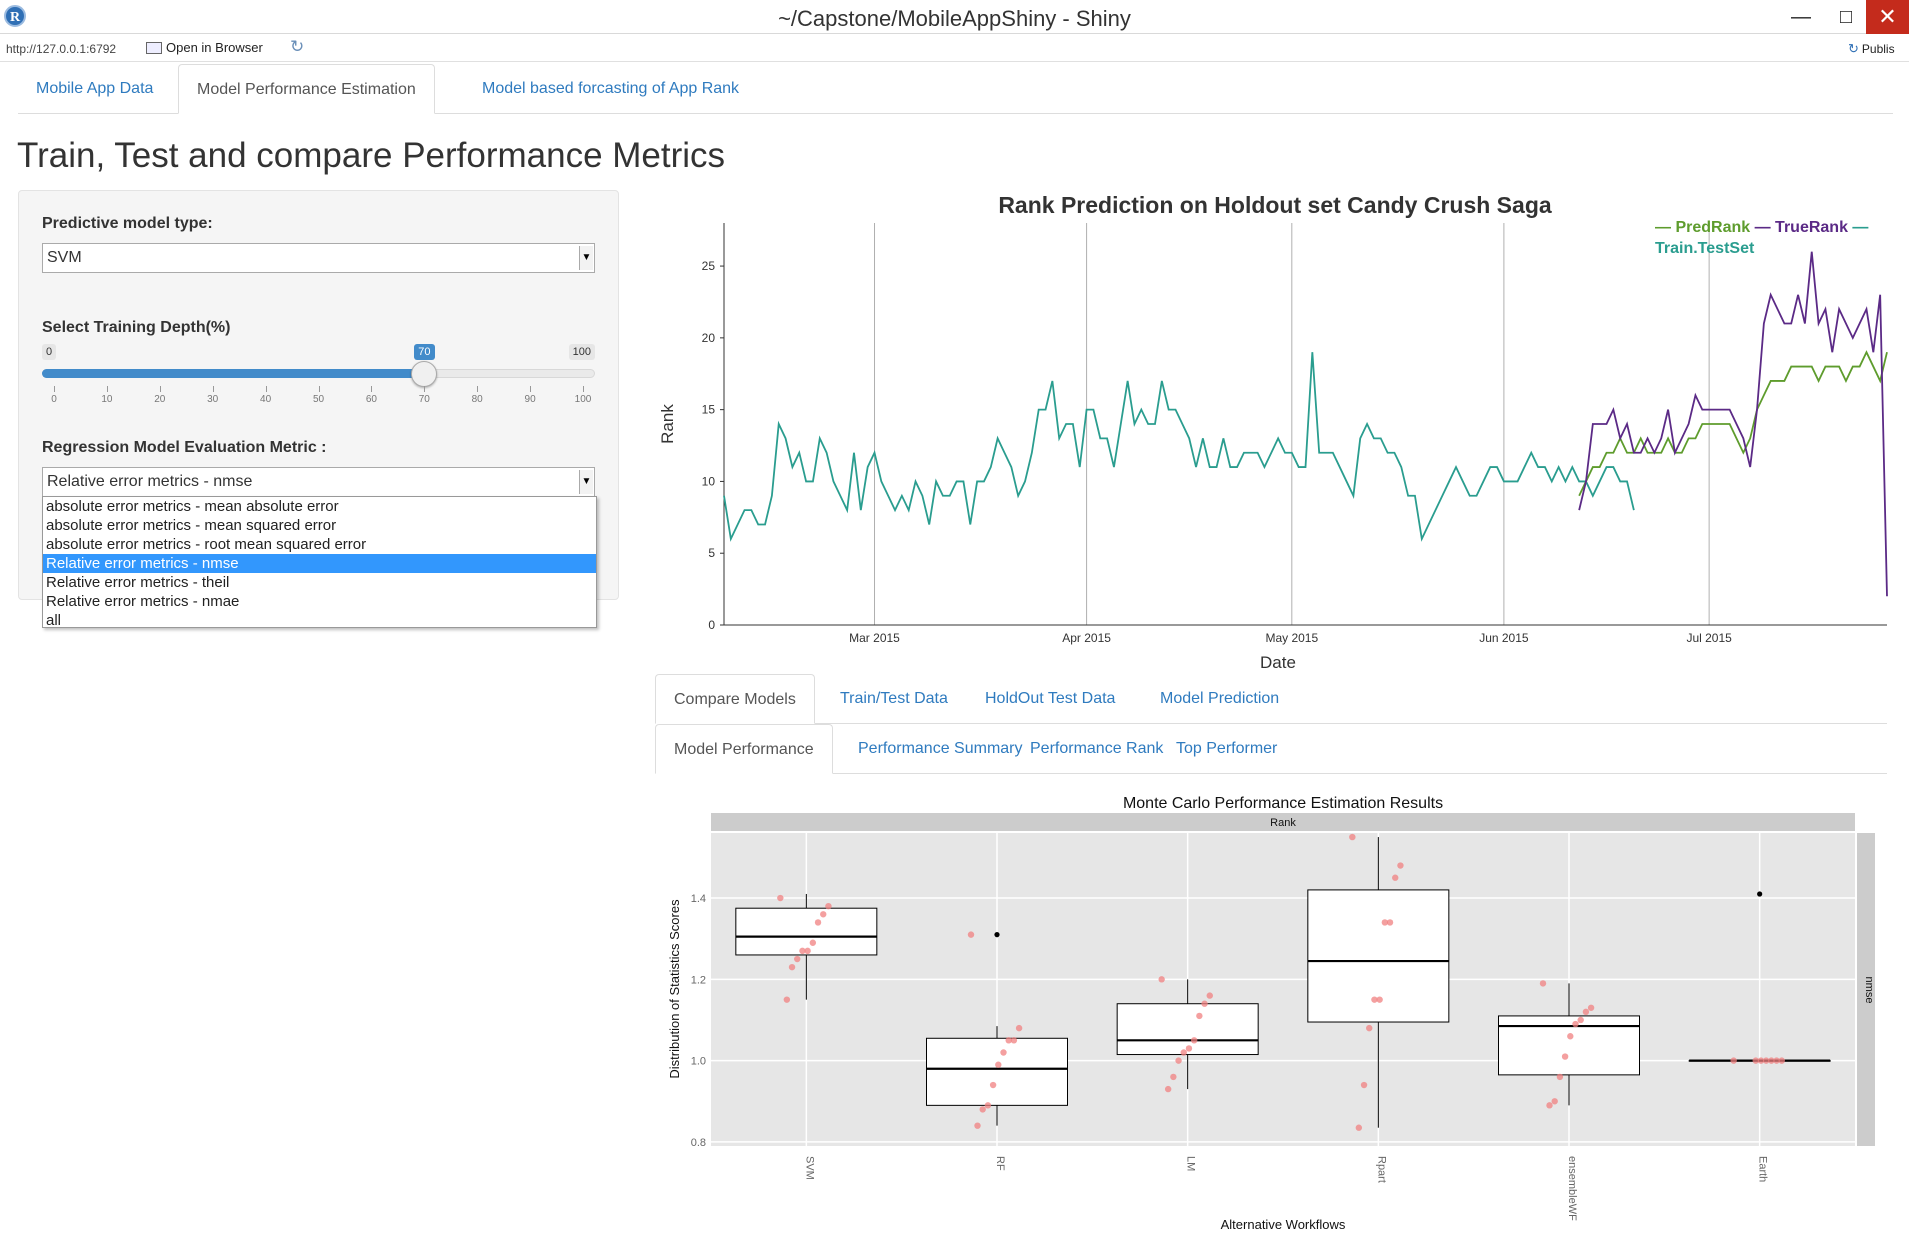 The height and width of the screenshot is (1242, 1909). What do you see at coordinates (1878, 49) in the screenshot?
I see `publish-label: Publis` at bounding box center [1878, 49].